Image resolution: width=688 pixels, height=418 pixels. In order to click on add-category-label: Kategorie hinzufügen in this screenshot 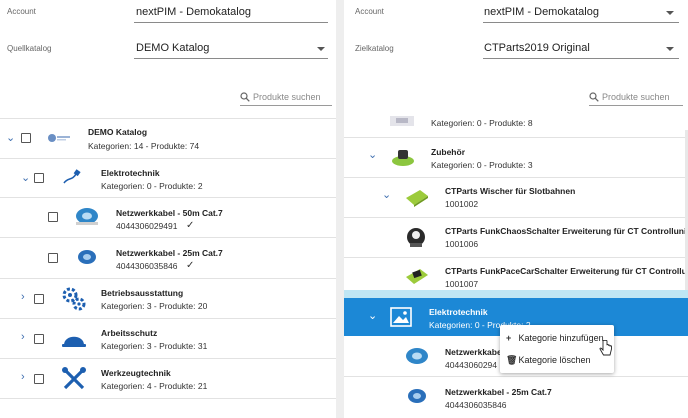, I will do `click(561, 338)`.